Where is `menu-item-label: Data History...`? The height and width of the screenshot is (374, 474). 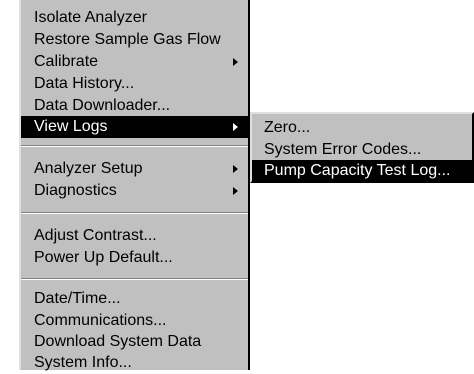 menu-item-label: Data History... is located at coordinates (84, 83).